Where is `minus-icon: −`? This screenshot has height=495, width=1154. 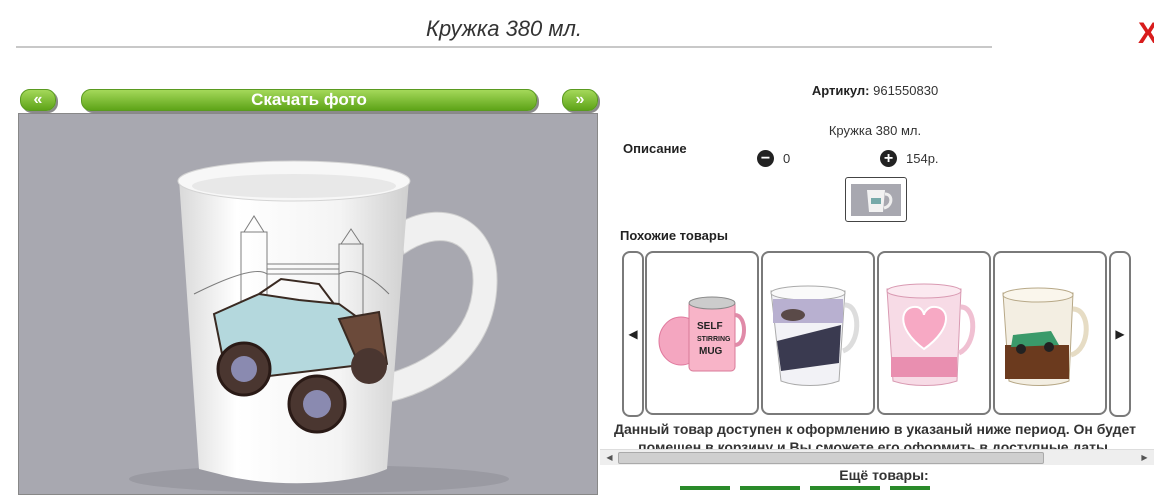
minus-icon: − is located at coordinates (765, 158).